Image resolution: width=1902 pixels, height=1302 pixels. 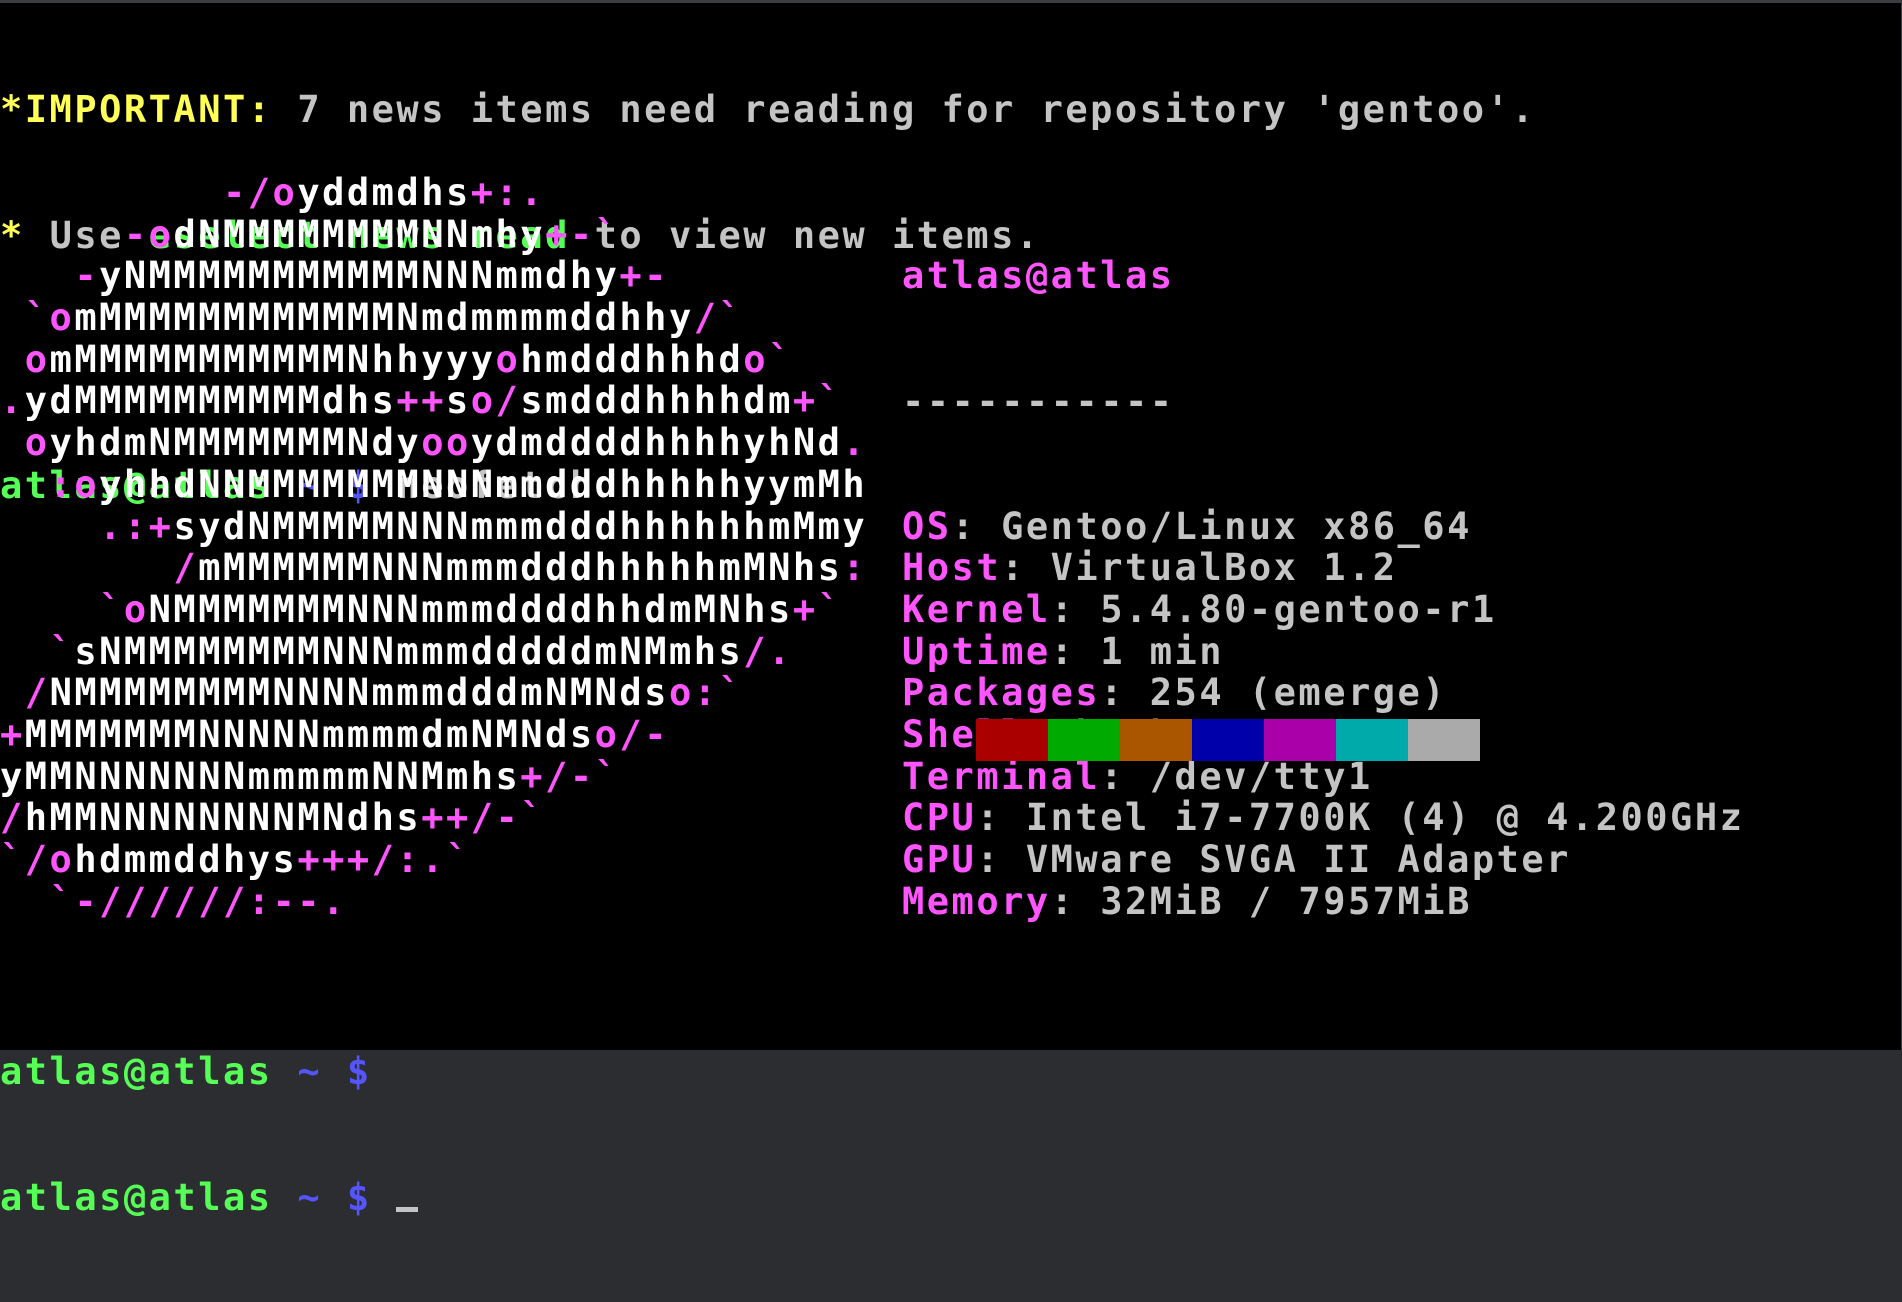 I want to click on info-value: : 32MiB / 7957MiB, so click(x=1261, y=901).